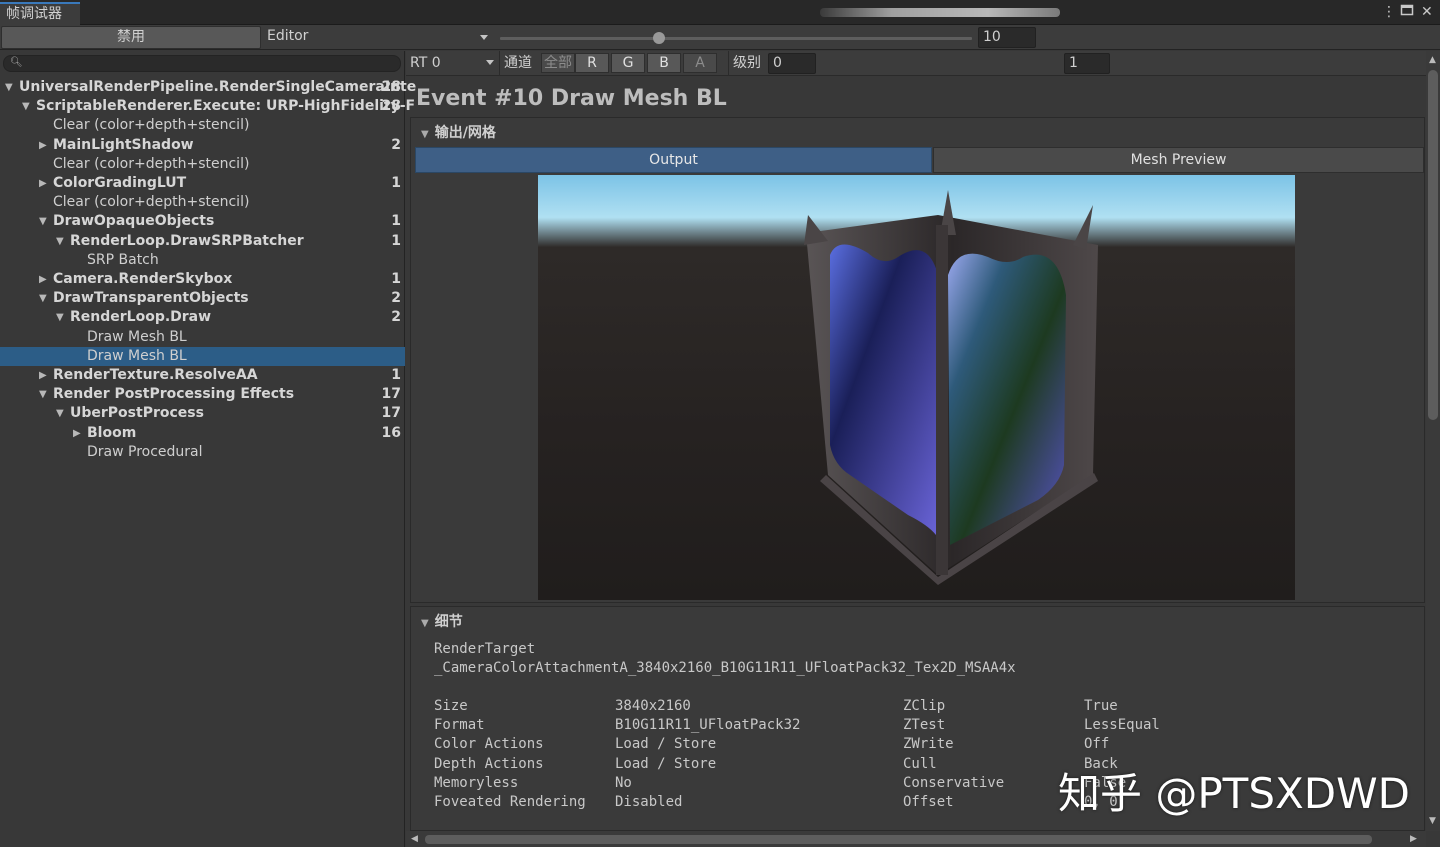  What do you see at coordinates (940, 12) in the screenshot?
I see `level-range-slider` at bounding box center [940, 12].